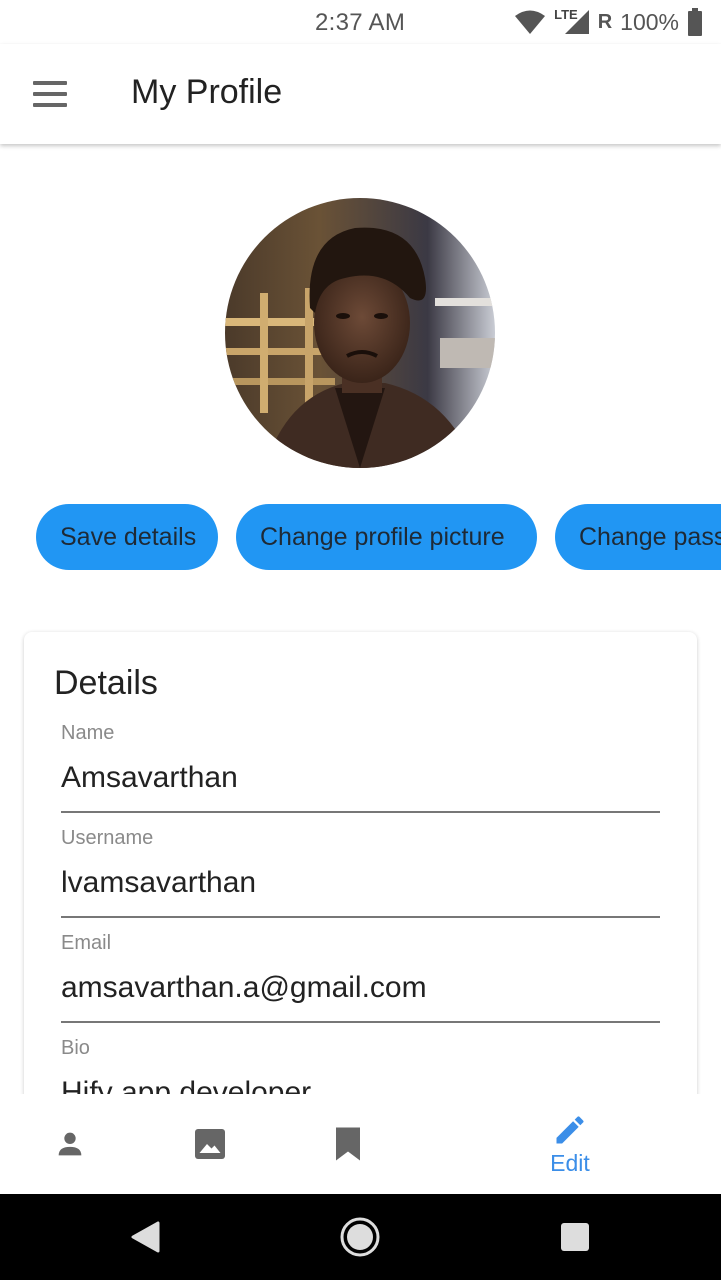 This screenshot has height=1280, width=721. What do you see at coordinates (605, 21) in the screenshot?
I see `roaming-indicator: R` at bounding box center [605, 21].